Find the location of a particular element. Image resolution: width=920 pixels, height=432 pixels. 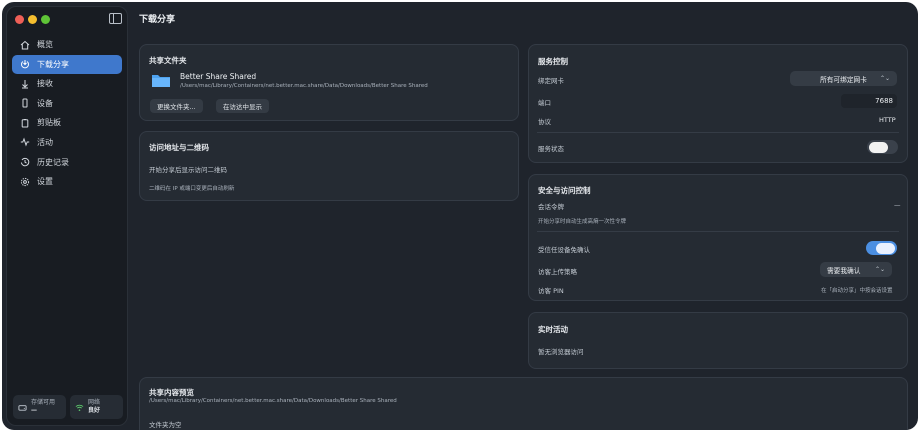

bind-interface-value: 所有可绑定网卡 is located at coordinates (843, 79).